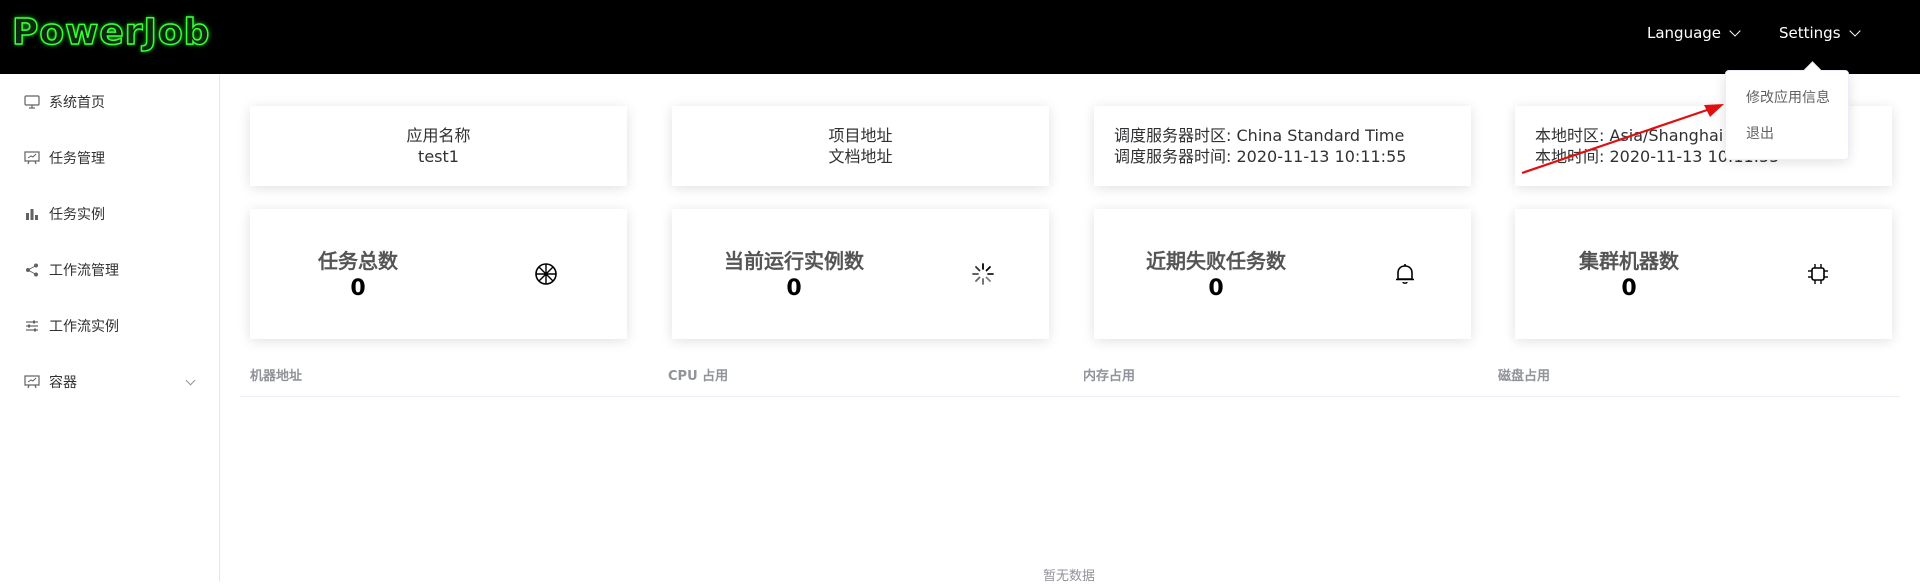 The width and height of the screenshot is (1920, 584). What do you see at coordinates (1320, 135) in the screenshot?
I see `server-timezone-value: China Standard Time` at bounding box center [1320, 135].